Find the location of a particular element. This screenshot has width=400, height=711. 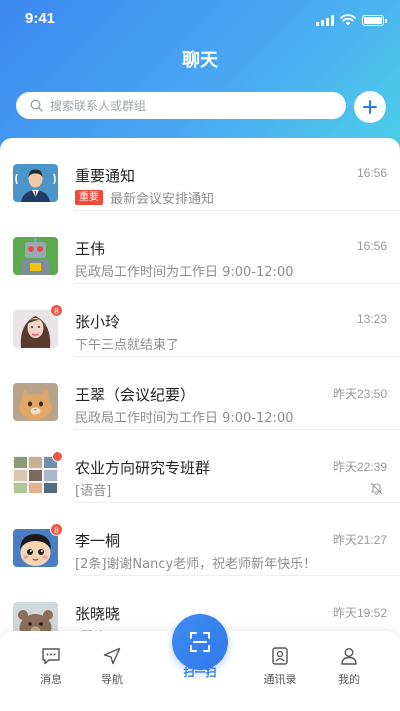

chat-item-wang-cui: 王翠（会议纪要） 昨天23:50 民政局工作时间为工作日 9:00-12:00 is located at coordinates (200, 393).